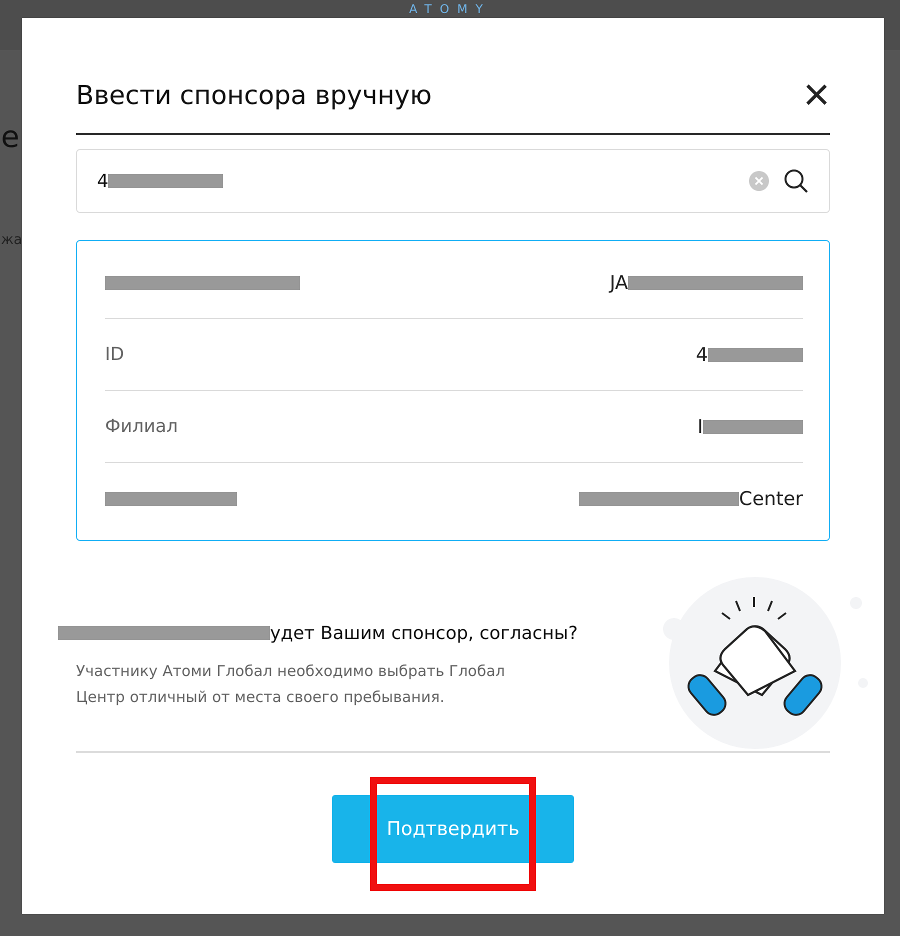  Describe the element at coordinates (619, 283) in the screenshot. I see `field-value: JA` at that location.